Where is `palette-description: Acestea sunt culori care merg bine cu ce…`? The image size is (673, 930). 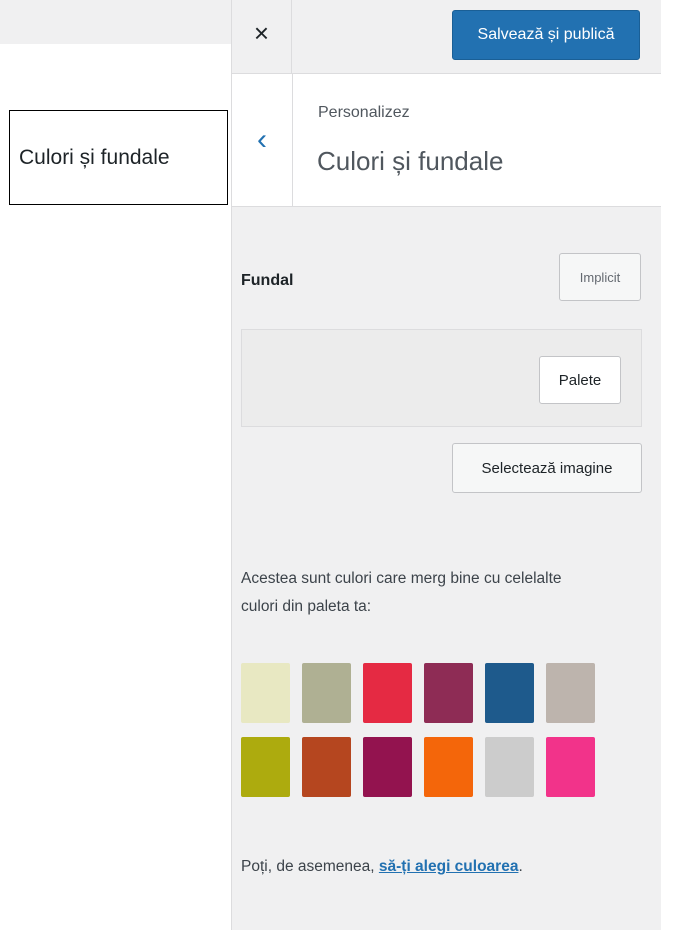 palette-description: Acestea sunt culori care merg bine cu ce… is located at coordinates (401, 592).